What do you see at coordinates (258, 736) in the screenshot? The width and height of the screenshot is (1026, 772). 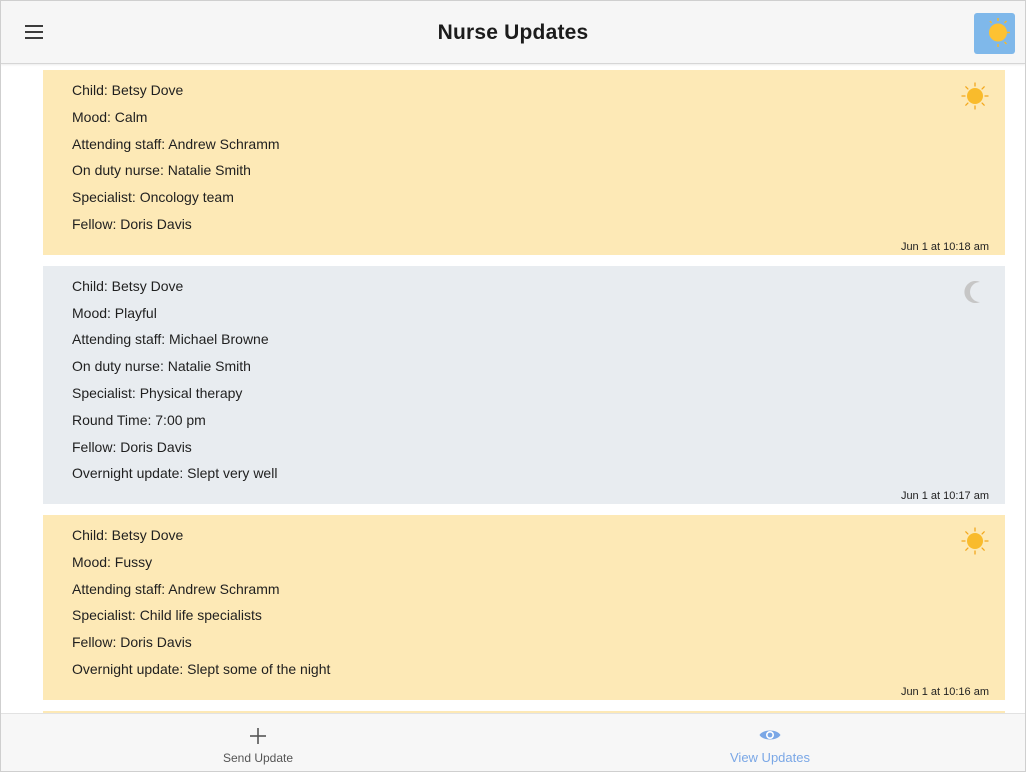 I see `plus-icon` at bounding box center [258, 736].